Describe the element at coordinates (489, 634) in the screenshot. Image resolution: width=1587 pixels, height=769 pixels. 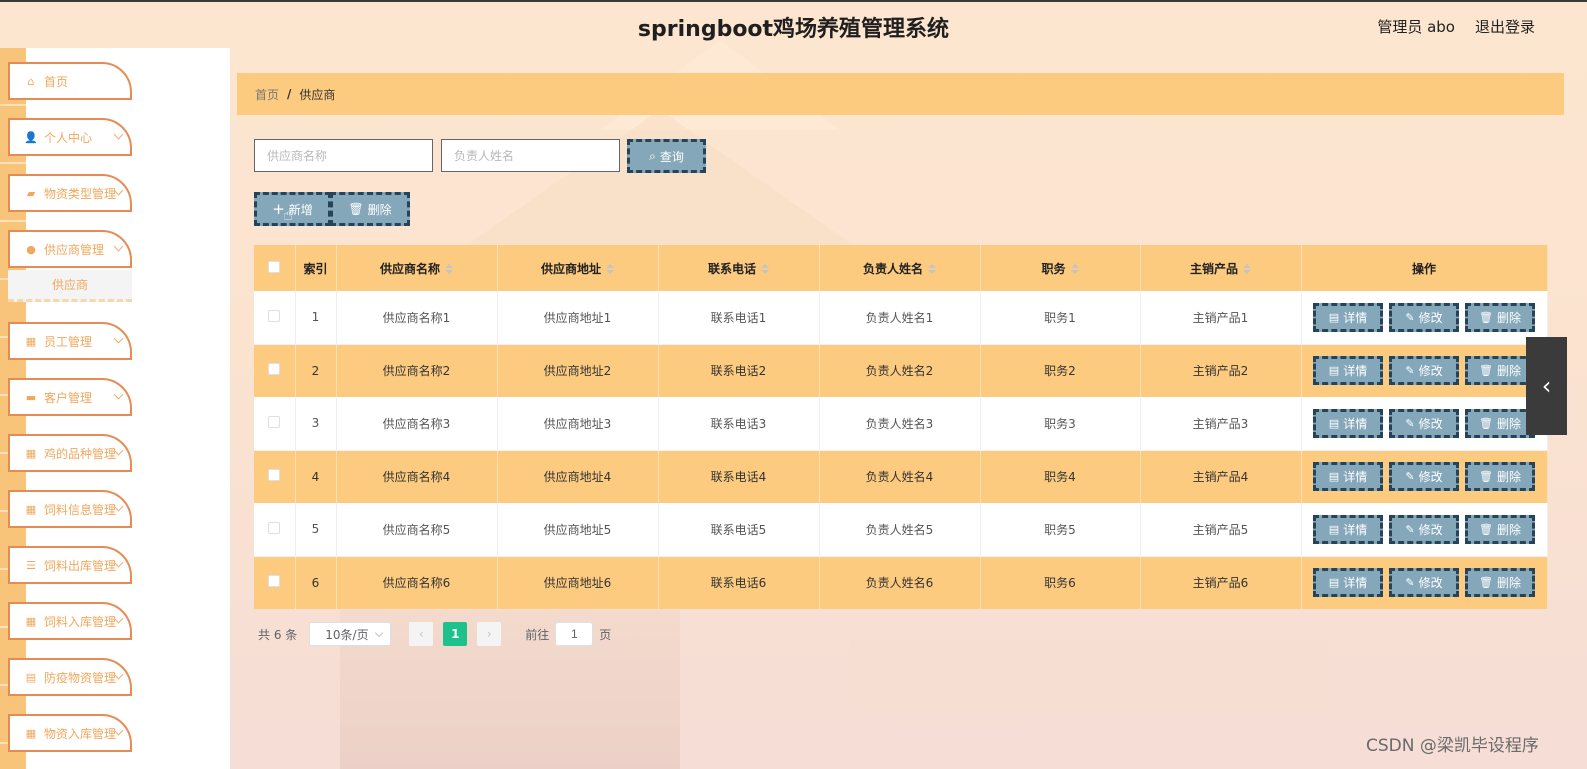
I see `next-page-button: ›` at that location.